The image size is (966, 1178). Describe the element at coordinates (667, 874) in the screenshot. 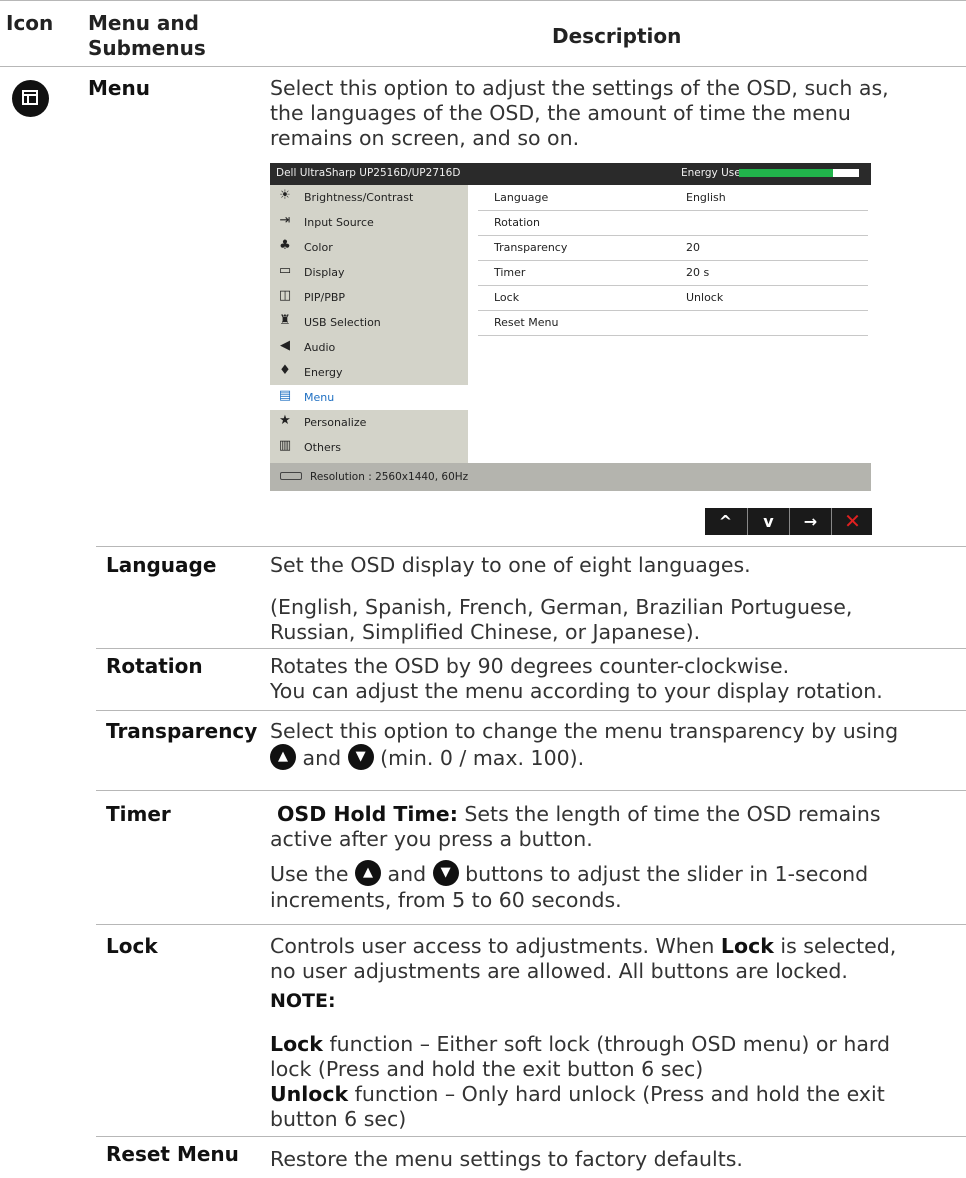

I see `timer-buttons-rest: buttons to adjust the slider in 1-second` at that location.